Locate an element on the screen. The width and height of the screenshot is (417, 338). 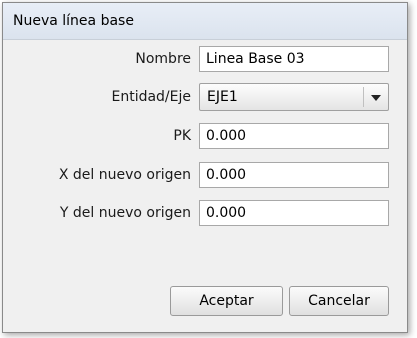
entidad-eje-select: EJE1 is located at coordinates (294, 97).